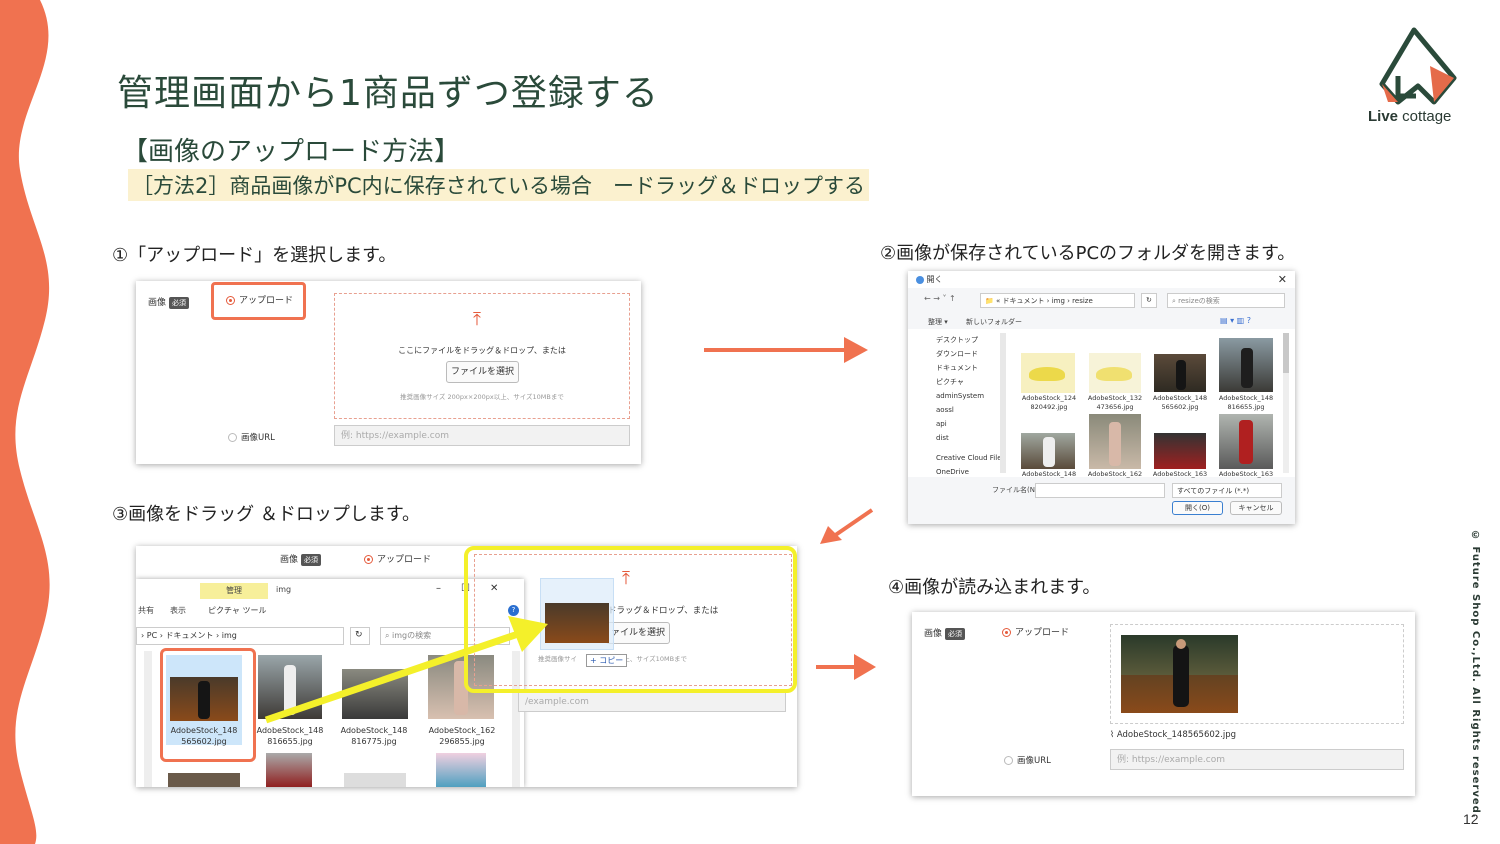  Describe the element at coordinates (1246, 365) in the screenshot. I see `thumbnail-woman-fence` at that location.